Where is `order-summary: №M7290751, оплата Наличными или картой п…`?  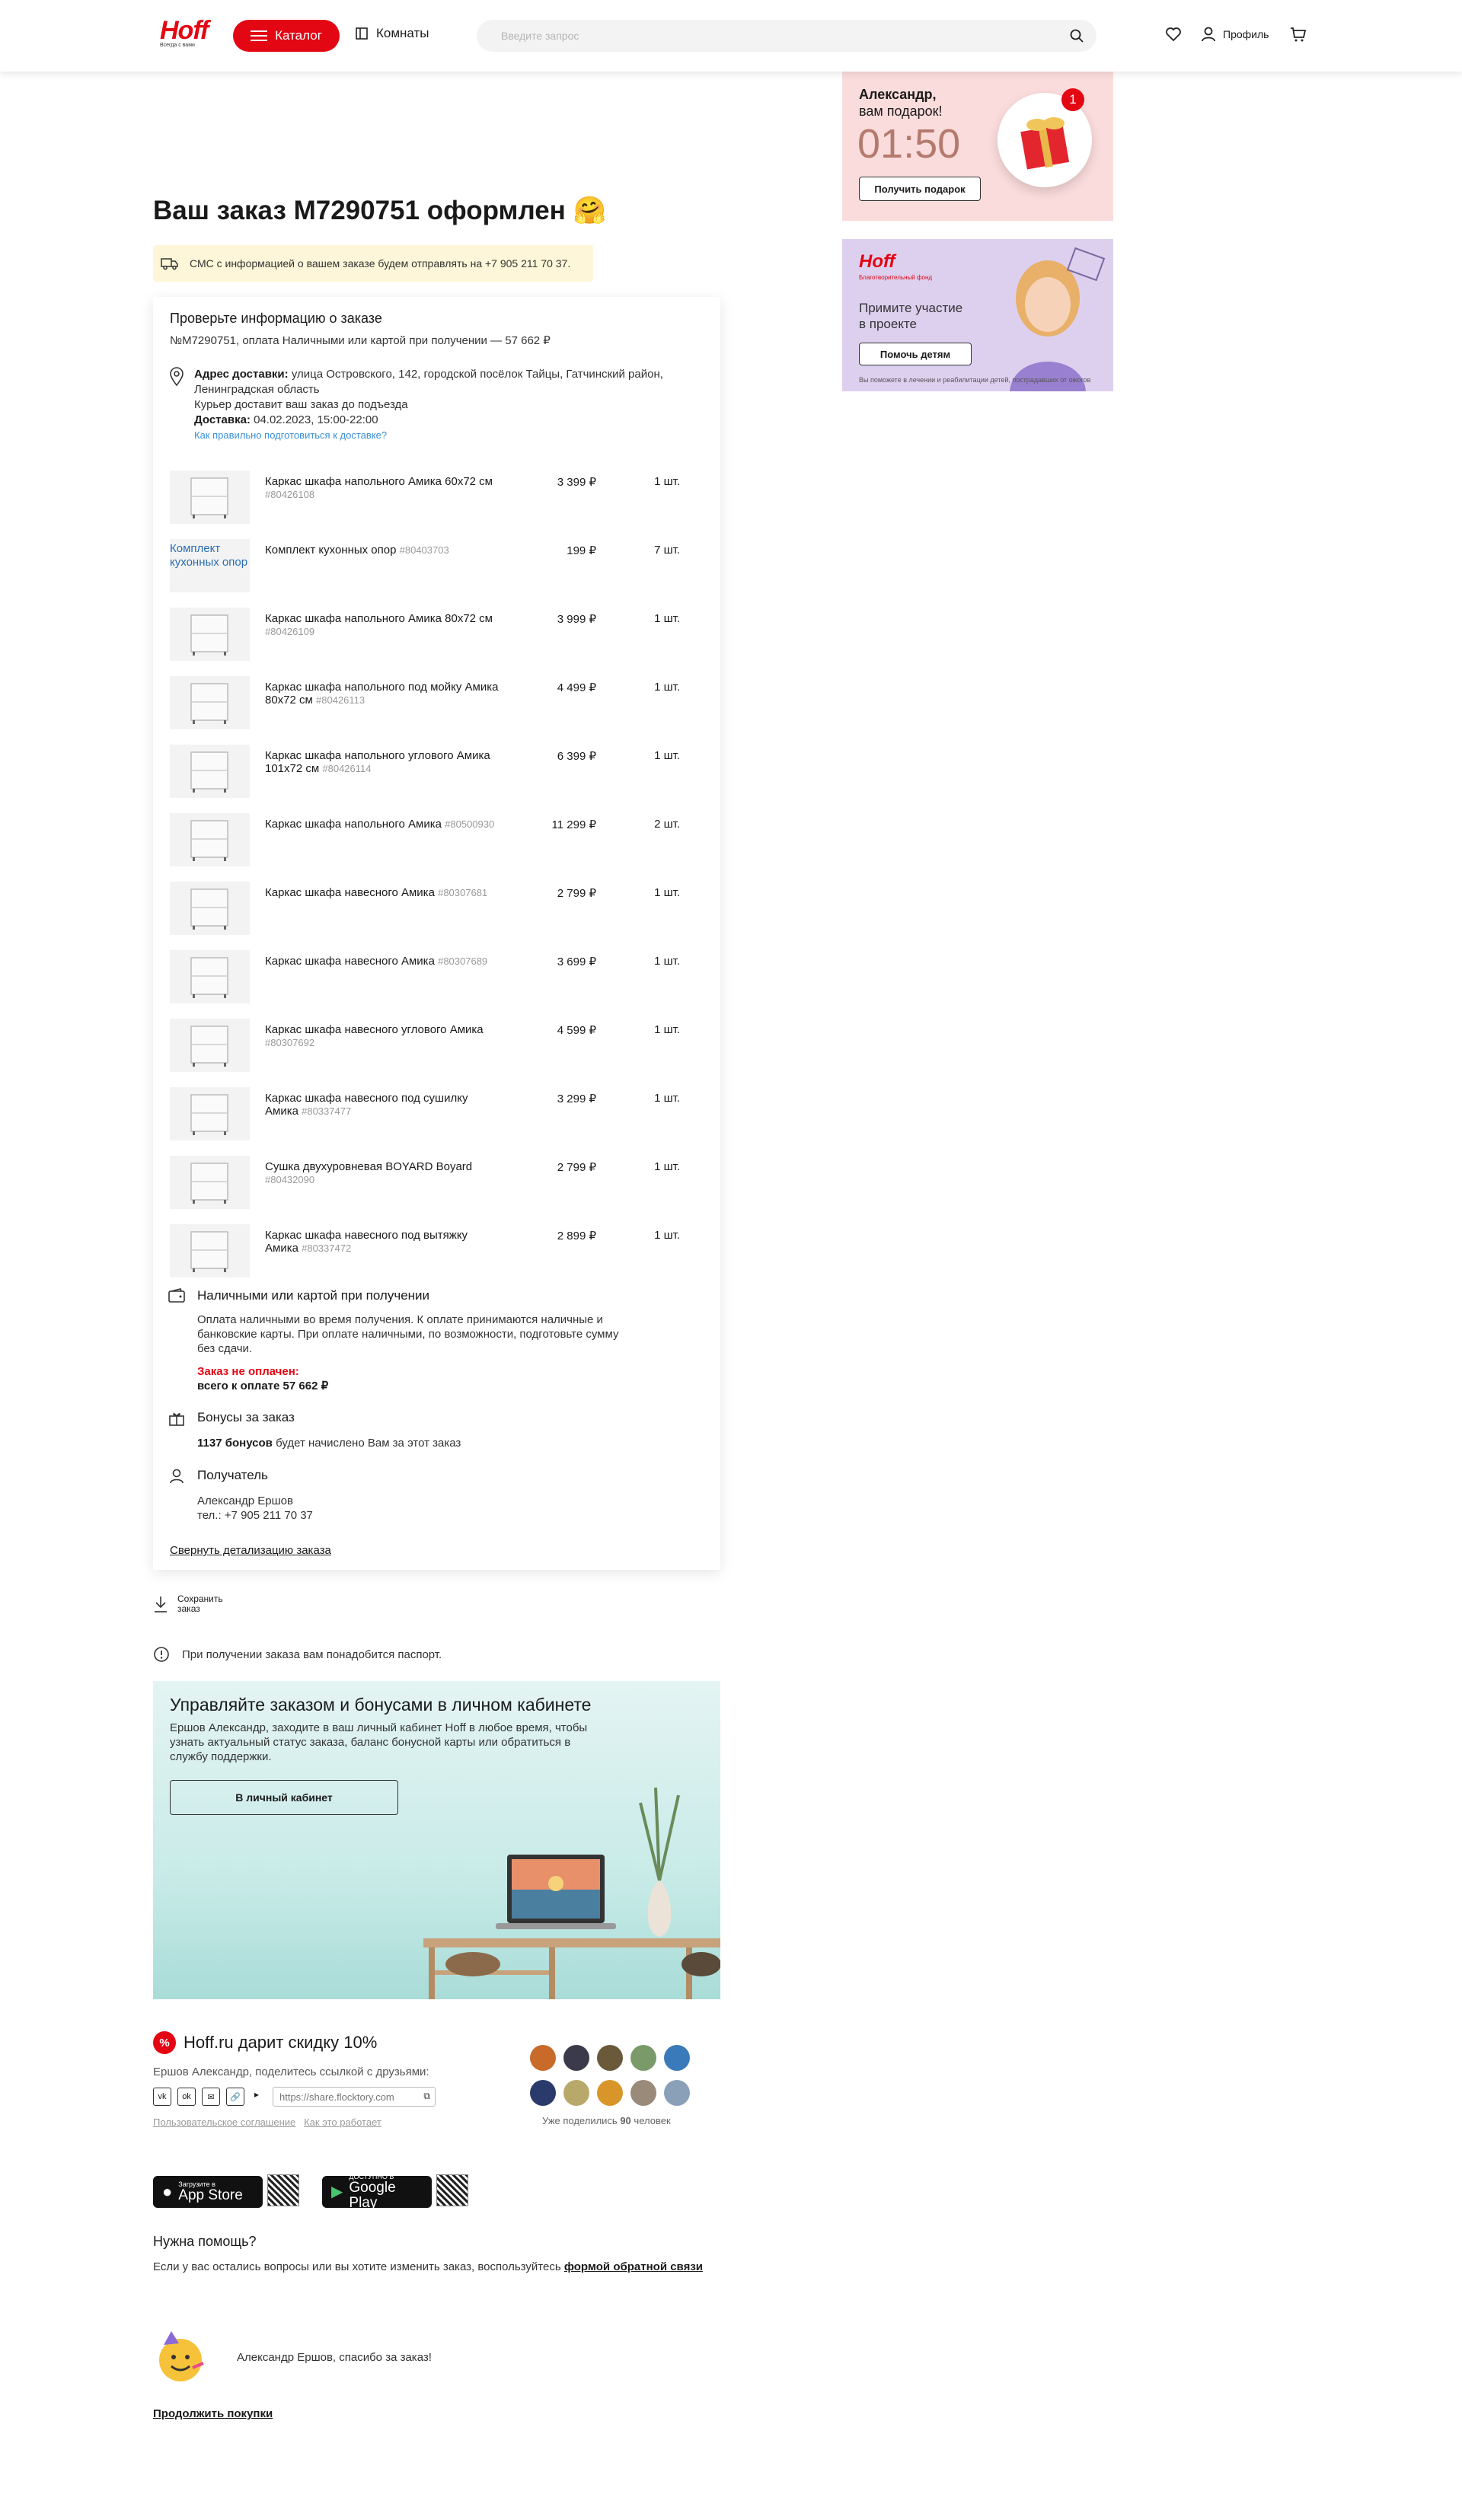 order-summary: №M7290751, оплата Наличными или картой п… is located at coordinates (360, 340).